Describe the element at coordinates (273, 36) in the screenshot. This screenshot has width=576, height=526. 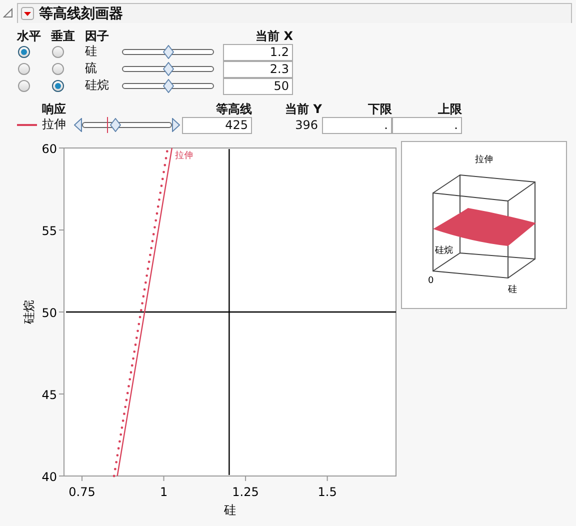
I see `column-header: 当前 X` at that location.